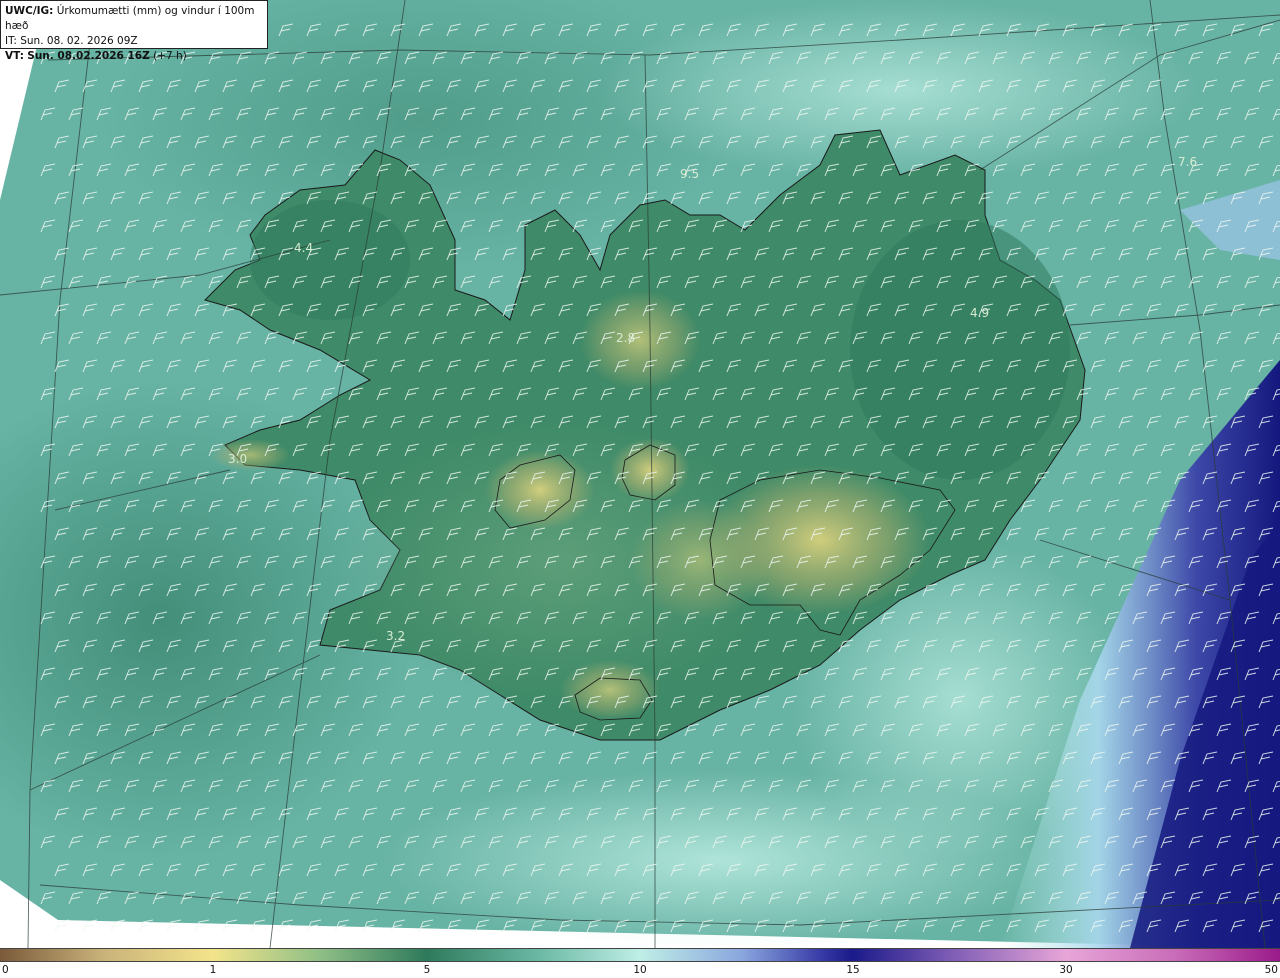 This screenshot has height=978, width=1280. Describe the element at coordinates (237, 459) in the screenshot. I see `value-3-0-snaefellsnes: 3.0` at that location.